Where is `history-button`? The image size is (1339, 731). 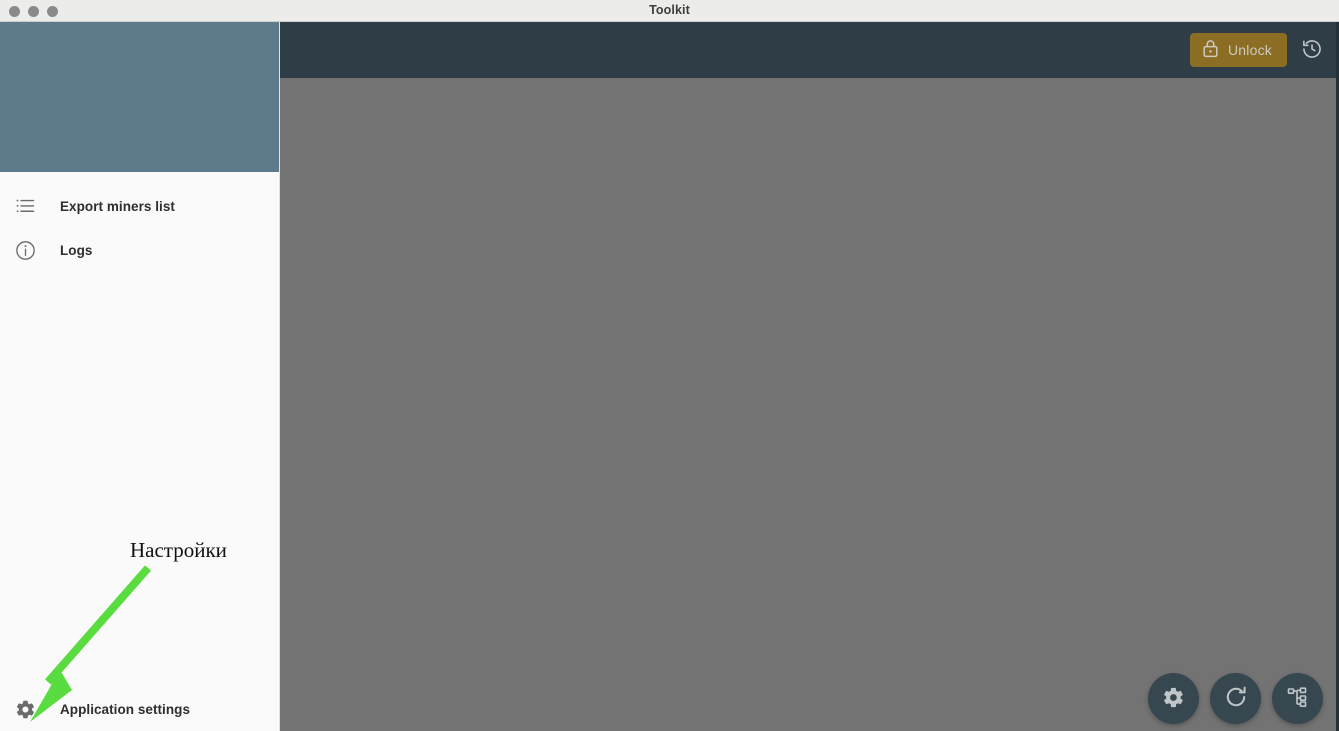 history-button is located at coordinates (1312, 50).